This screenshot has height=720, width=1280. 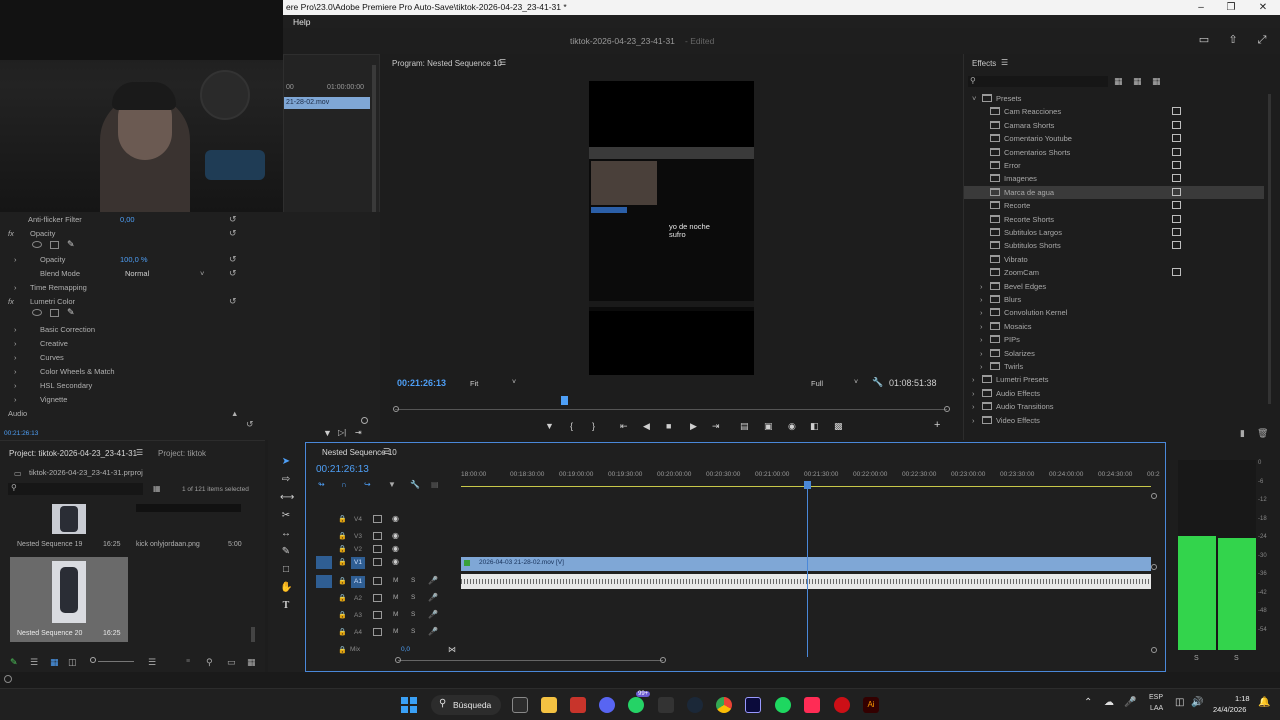 What do you see at coordinates (564, 400) in the screenshot?
I see `program-playhead` at bounding box center [564, 400].